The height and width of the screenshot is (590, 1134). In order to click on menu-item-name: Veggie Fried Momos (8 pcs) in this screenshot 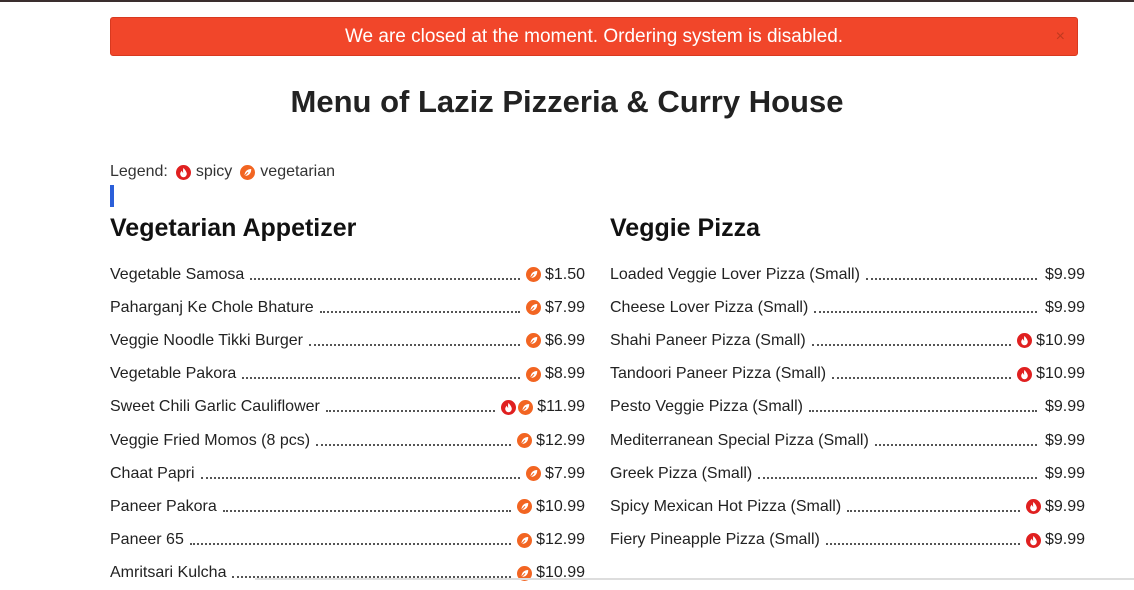, I will do `click(210, 440)`.